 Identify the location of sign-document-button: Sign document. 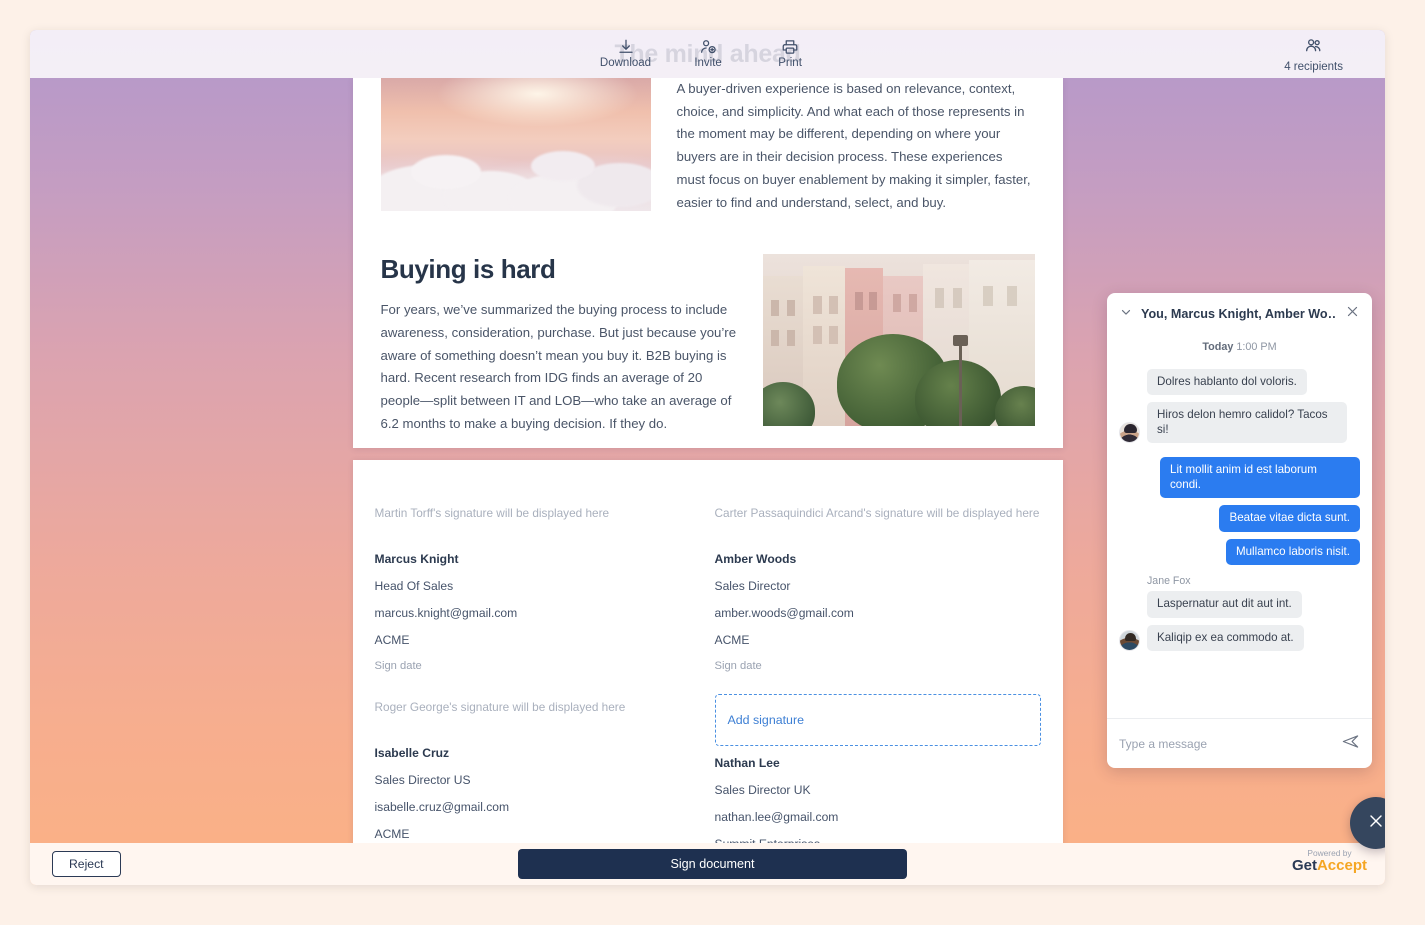
(712, 864).